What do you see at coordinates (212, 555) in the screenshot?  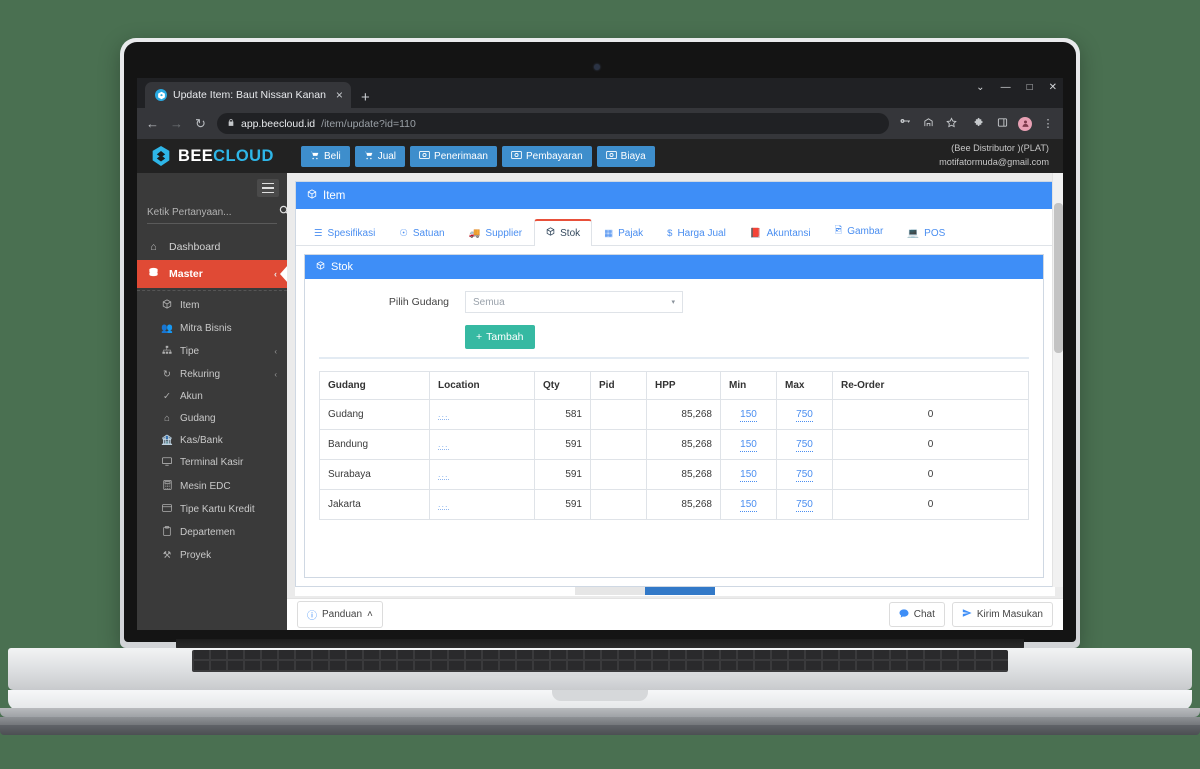 I see `sidebar-item-proyek: ⚒ Proyek` at bounding box center [212, 555].